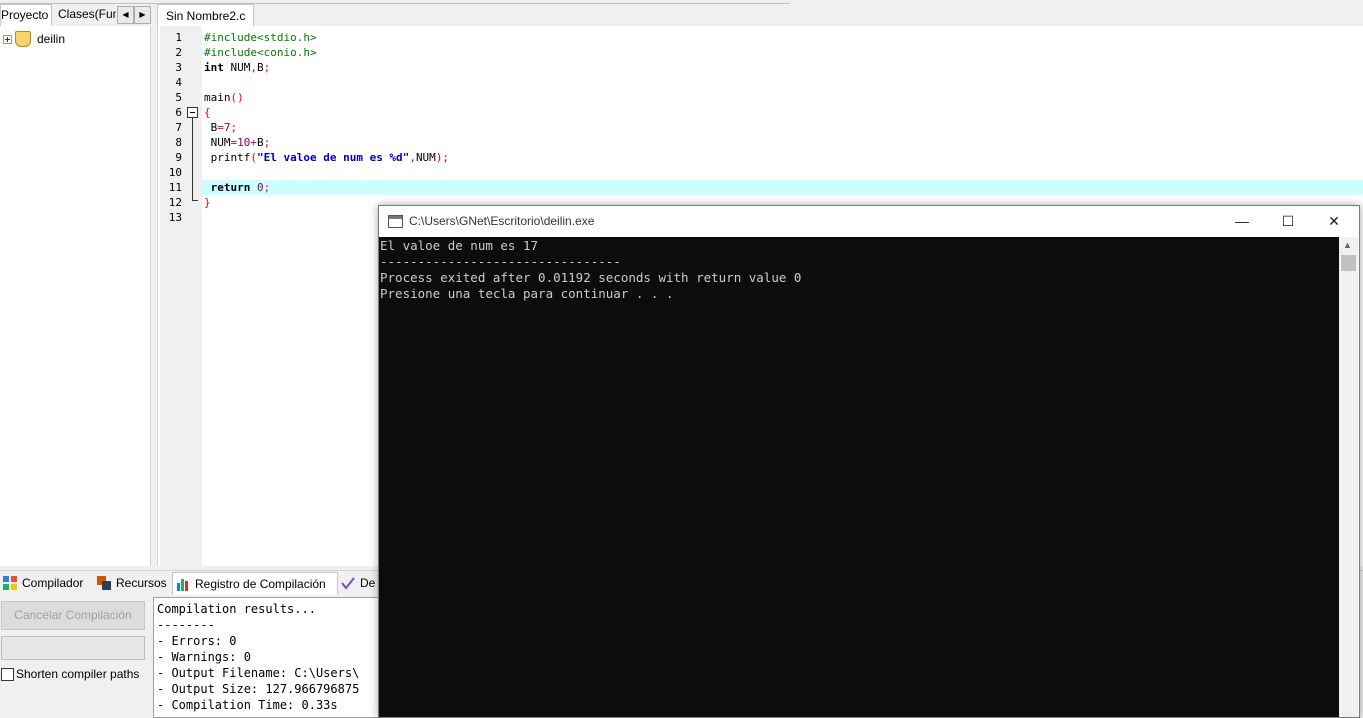 This screenshot has height=718, width=1363. What do you see at coordinates (395, 221) in the screenshot?
I see `console-app-icon` at bounding box center [395, 221].